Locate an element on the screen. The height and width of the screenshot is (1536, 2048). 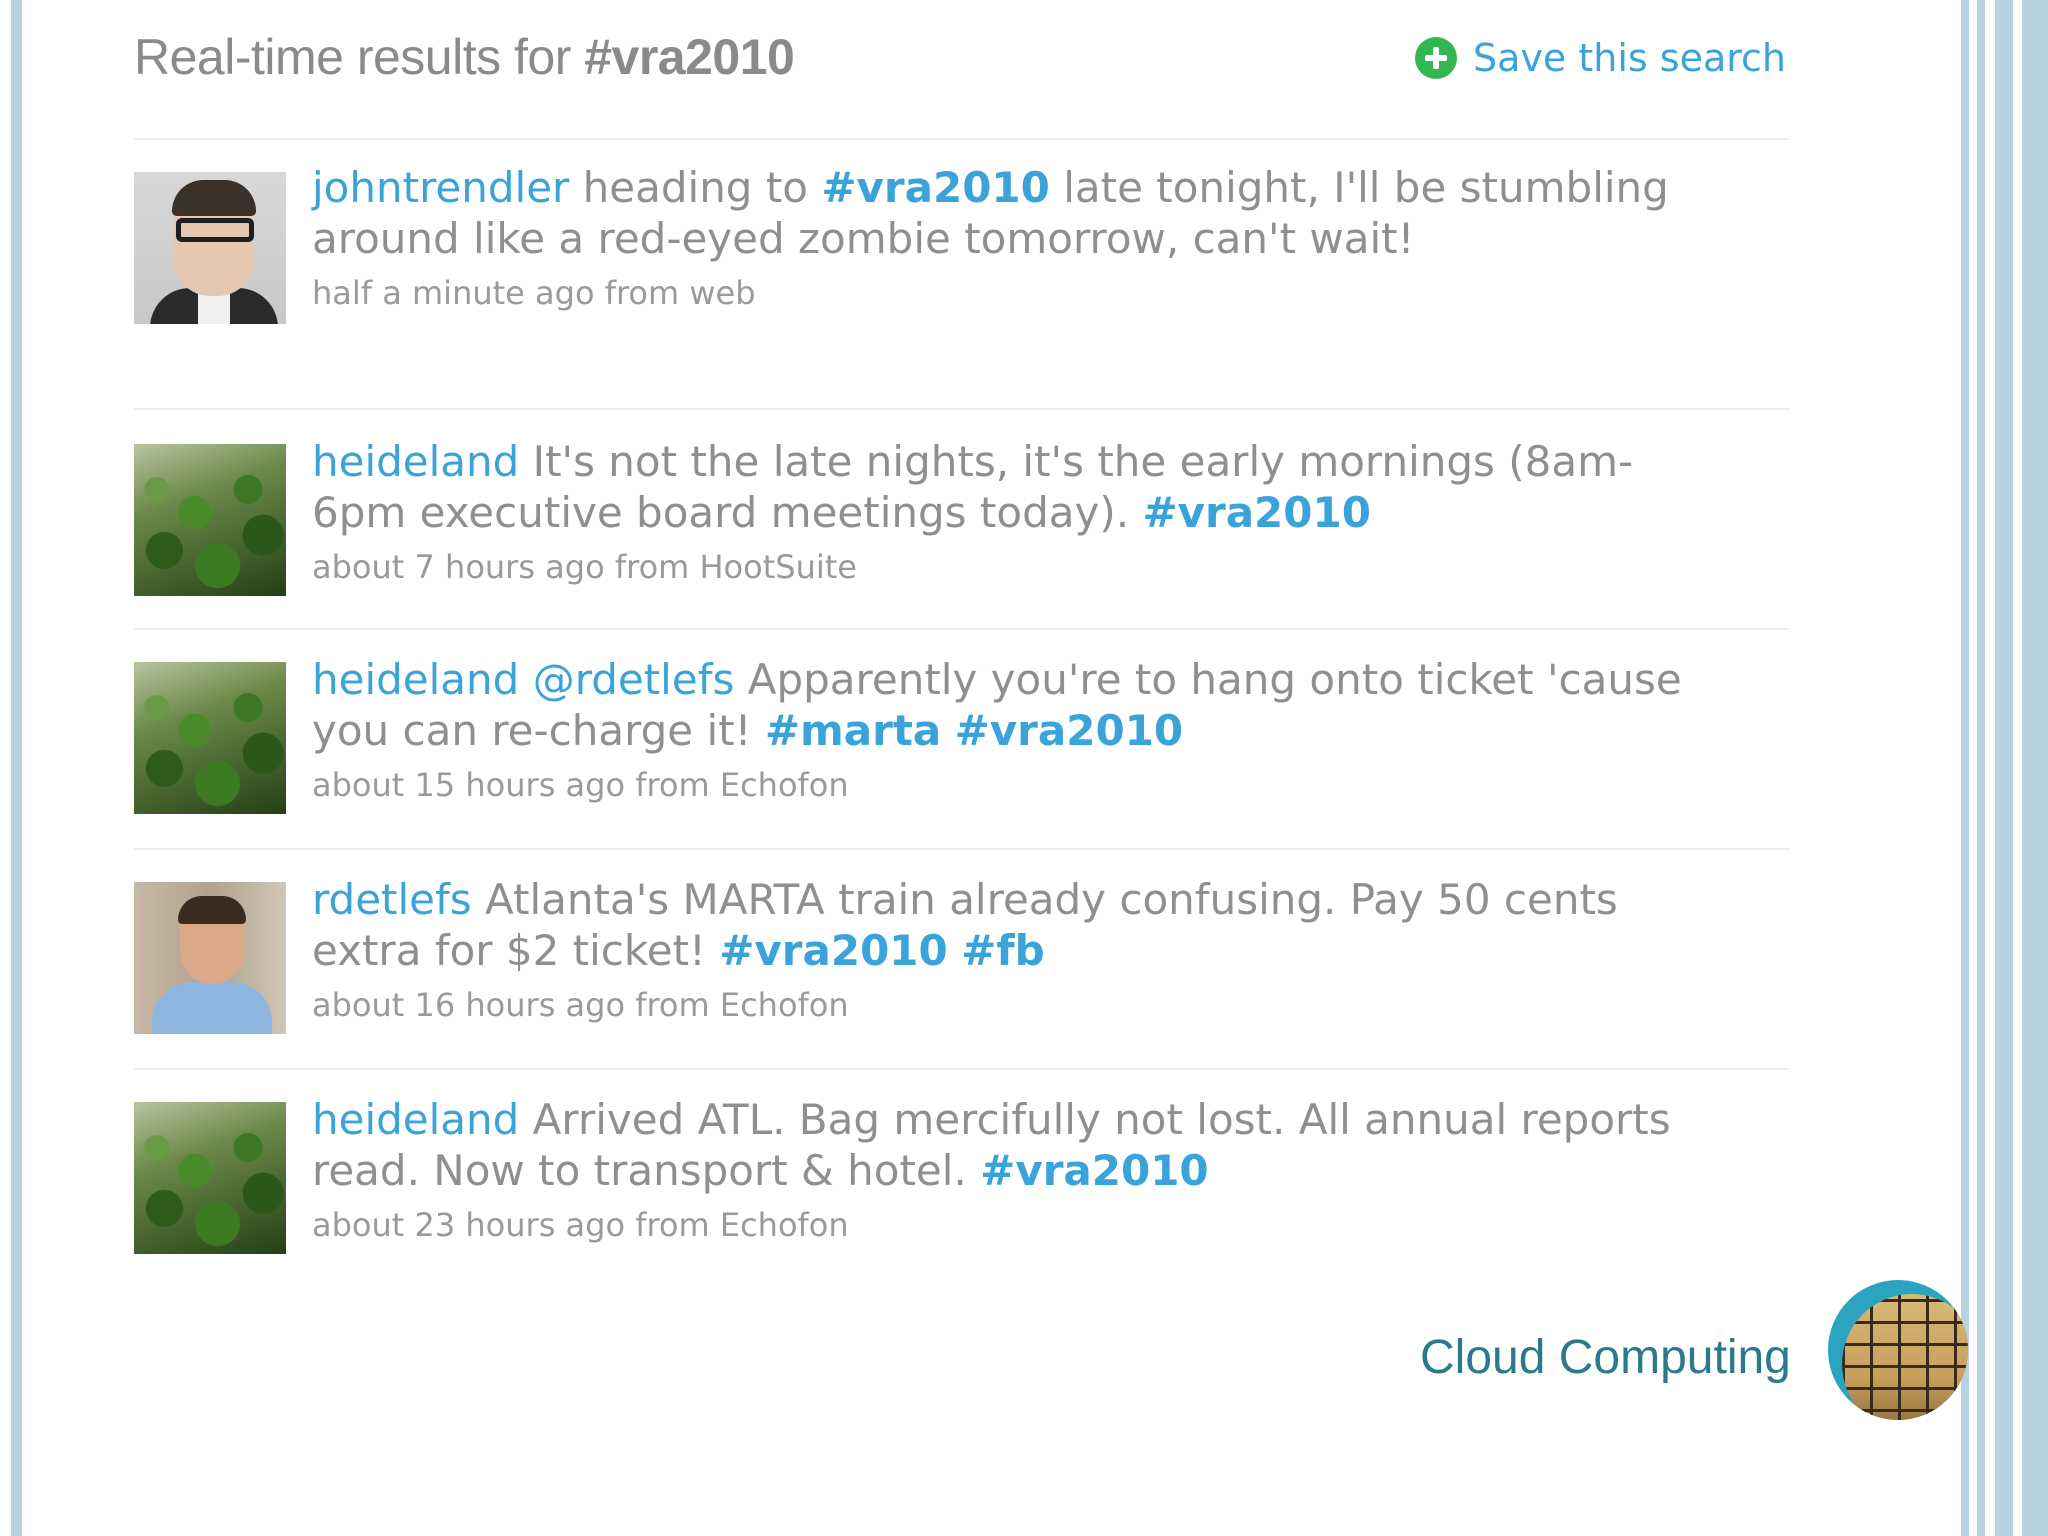
logo-bricks is located at coordinates (1905, 1357).